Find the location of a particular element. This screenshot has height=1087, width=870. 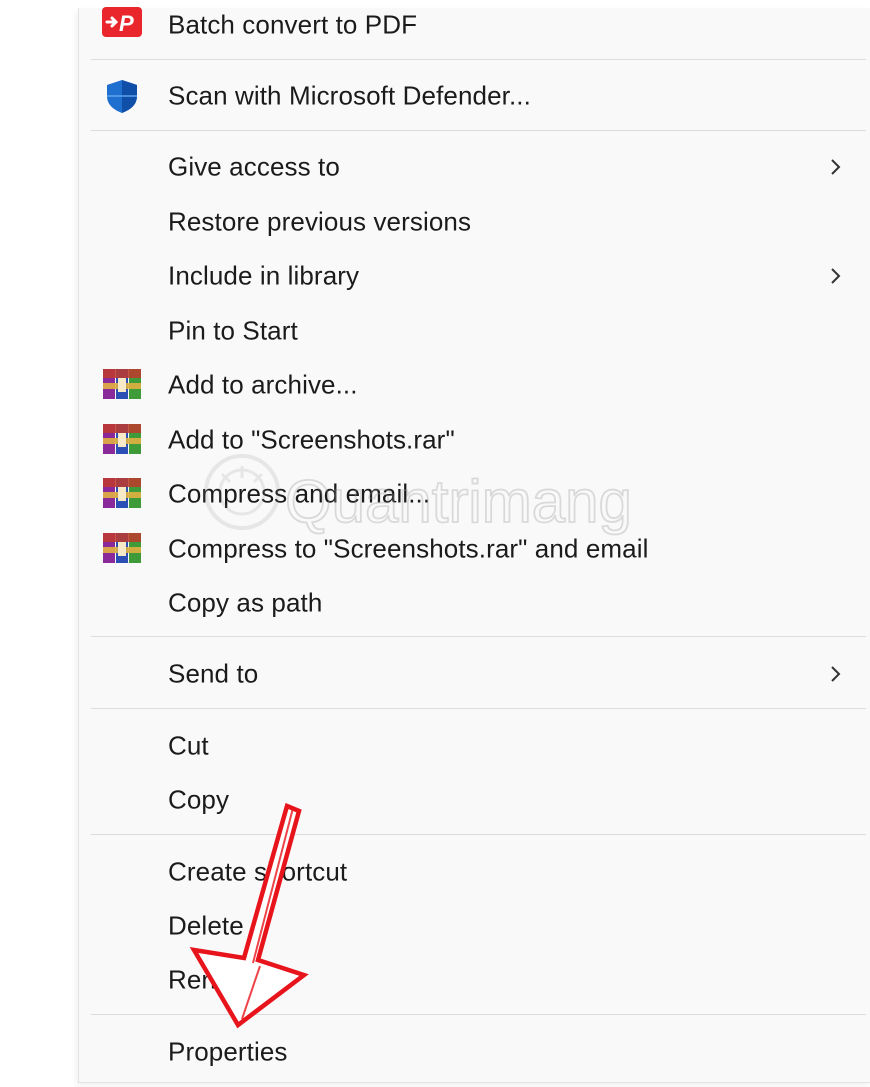

menu-item-label: Rename is located at coordinates (217, 979).